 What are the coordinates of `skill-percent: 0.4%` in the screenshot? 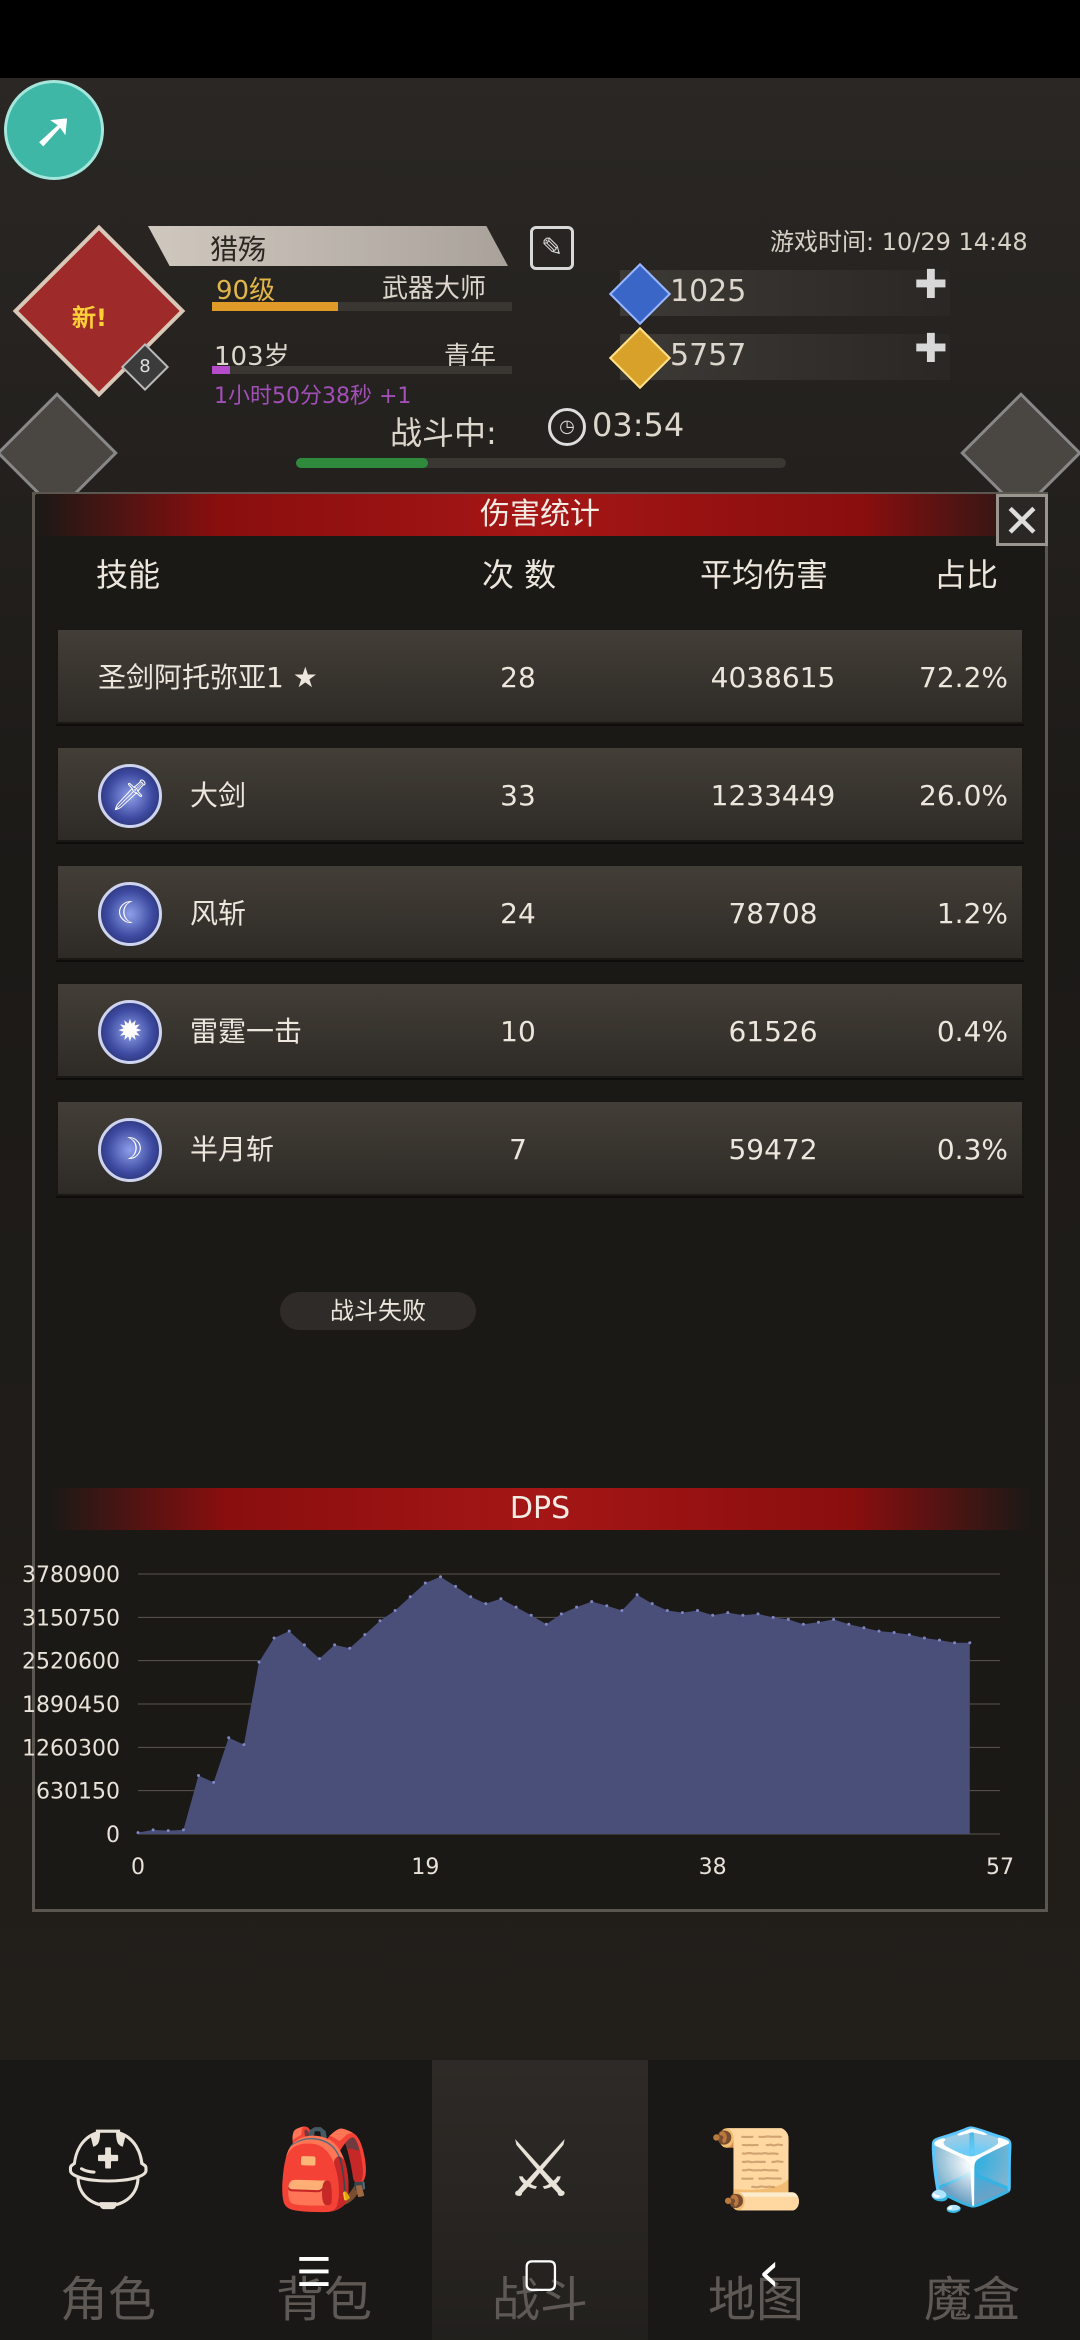 It's located at (972, 1031).